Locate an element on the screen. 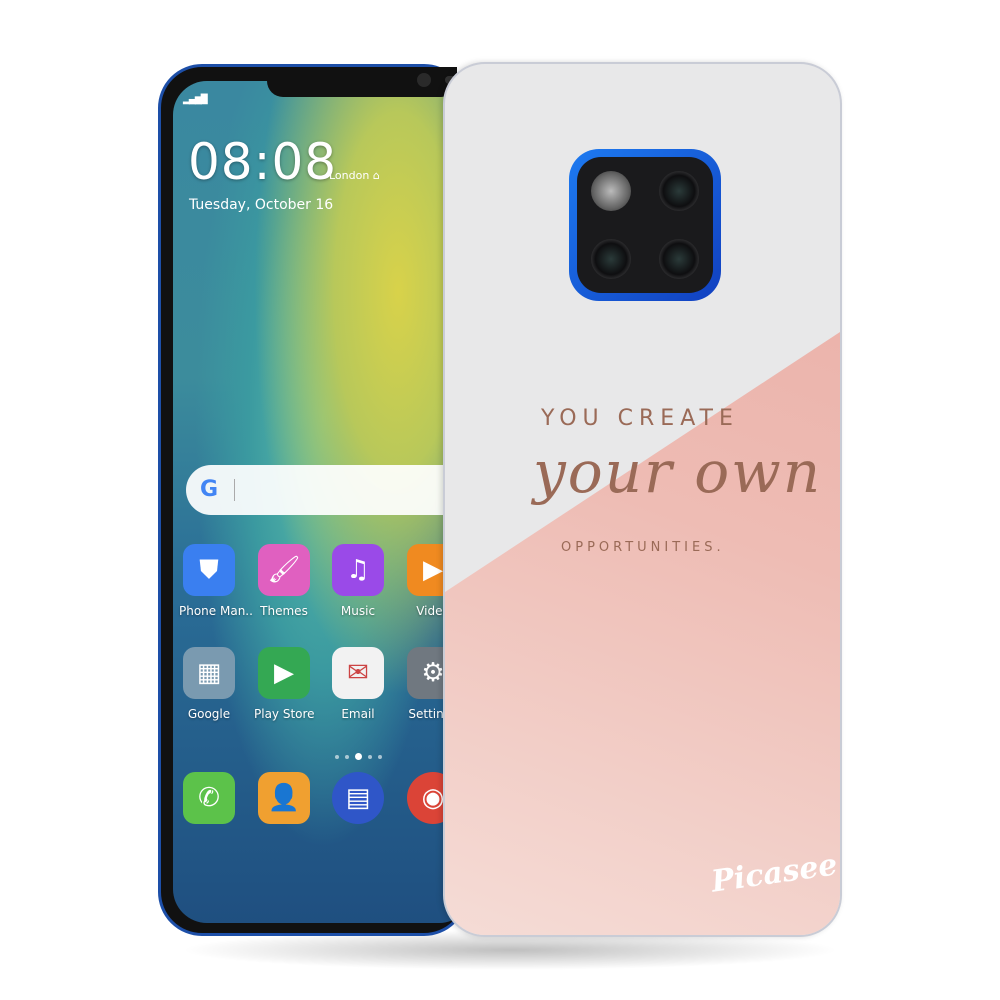 This screenshot has width=1000, height=1000. app-music: ♫ Music is located at coordinates (358, 581).